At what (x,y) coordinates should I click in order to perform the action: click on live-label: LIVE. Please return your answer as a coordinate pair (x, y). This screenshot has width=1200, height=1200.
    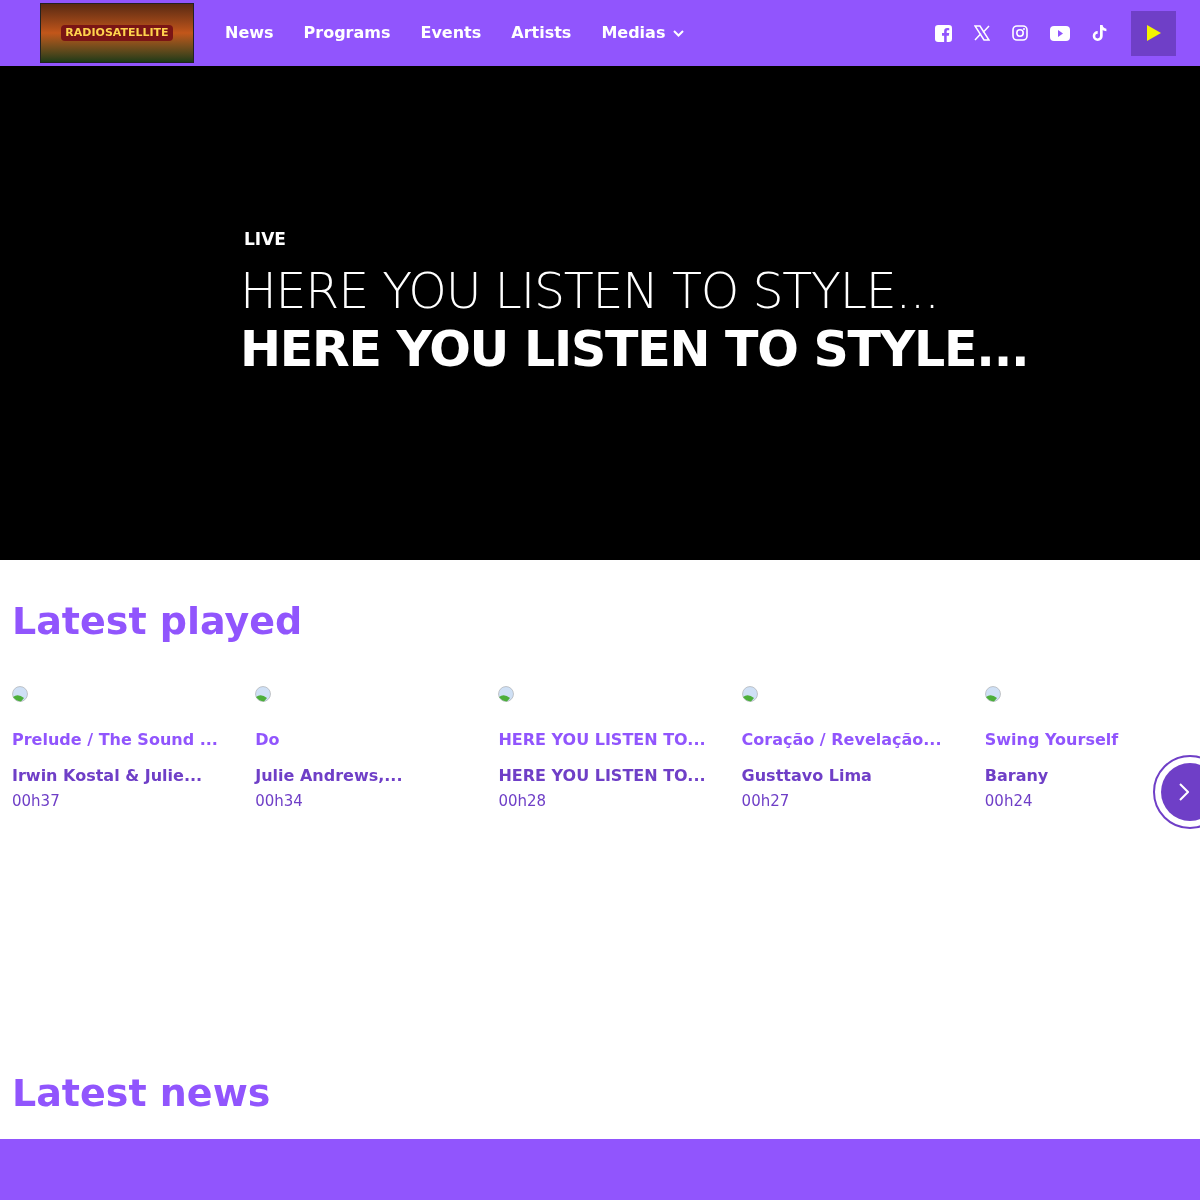
    Looking at the image, I should click on (265, 239).